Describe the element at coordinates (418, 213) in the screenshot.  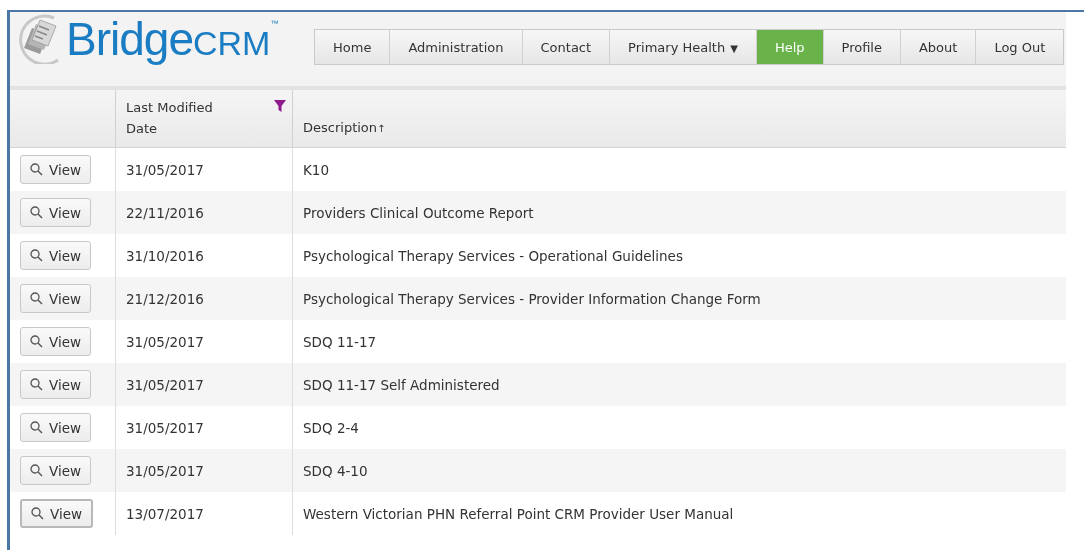
I see `description-cell-text: Providers Clinical Outcome Report` at that location.